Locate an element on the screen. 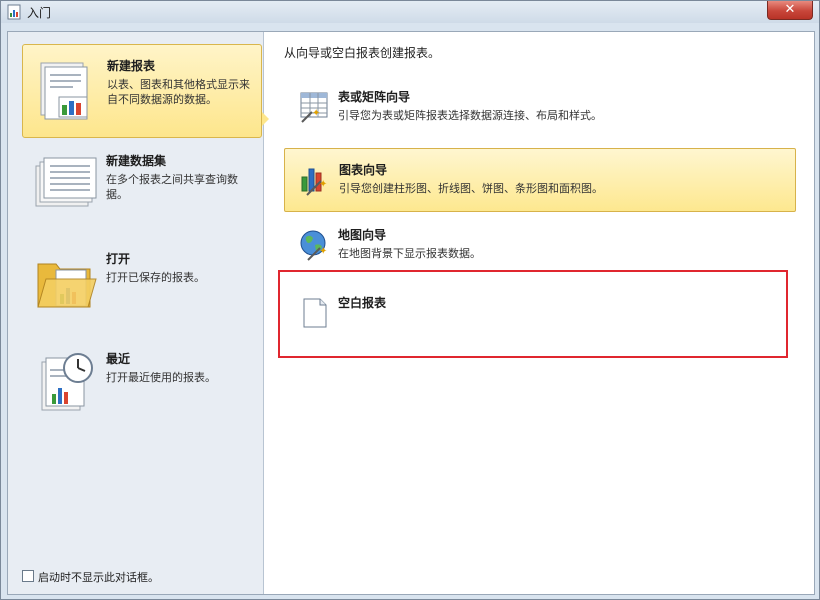 The image size is (820, 600). new-report-icon is located at coordinates (64, 91).